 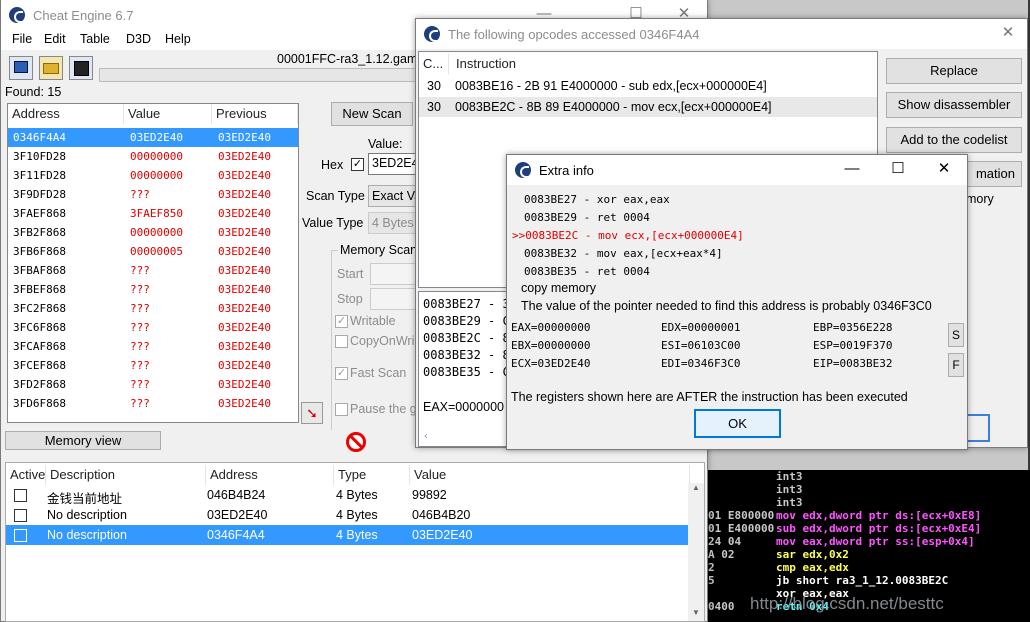 What do you see at coordinates (623, 253) in the screenshot?
I see `code-line: 0083BE32 - mov eax,[ecx+eax*4]` at bounding box center [623, 253].